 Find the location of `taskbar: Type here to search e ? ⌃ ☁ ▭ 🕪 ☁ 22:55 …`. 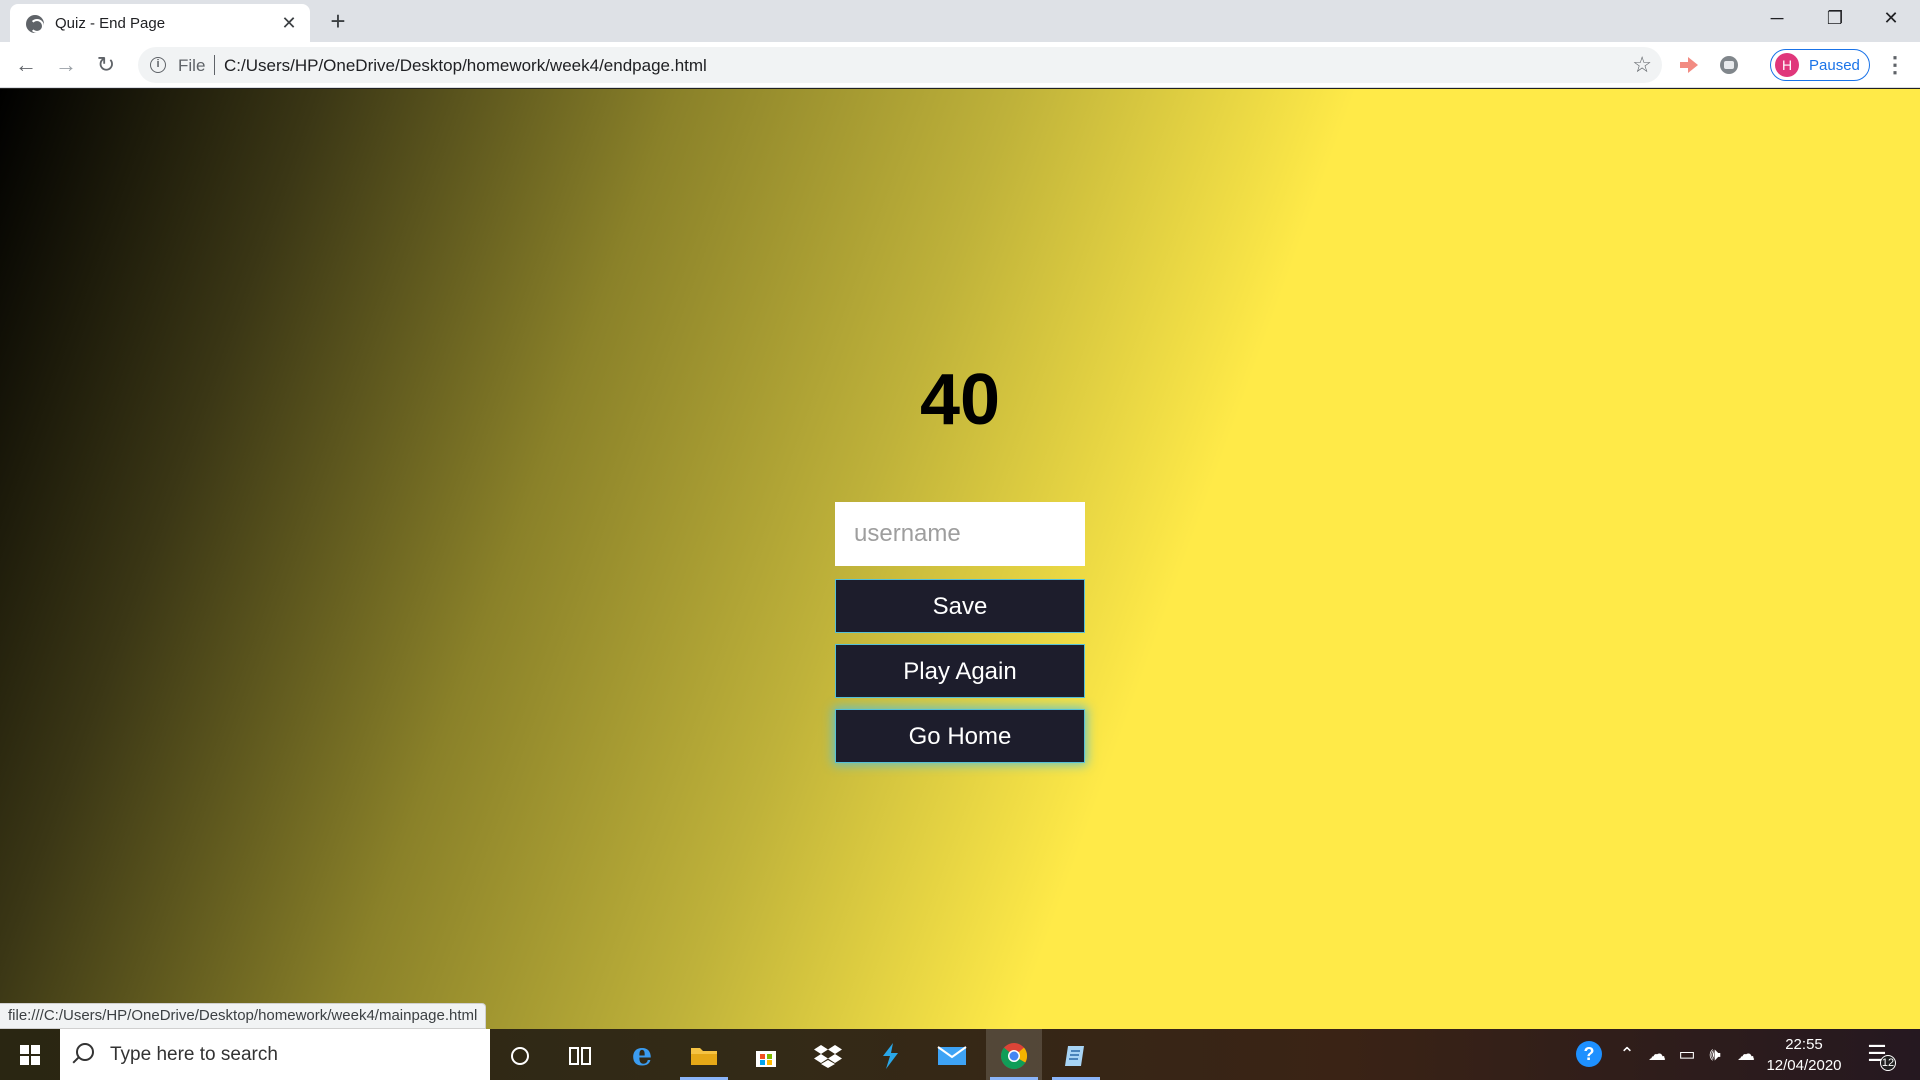

taskbar: Type here to search e ? ⌃ ☁ ▭ 🕪 ☁ 22:55 … is located at coordinates (960, 1054).